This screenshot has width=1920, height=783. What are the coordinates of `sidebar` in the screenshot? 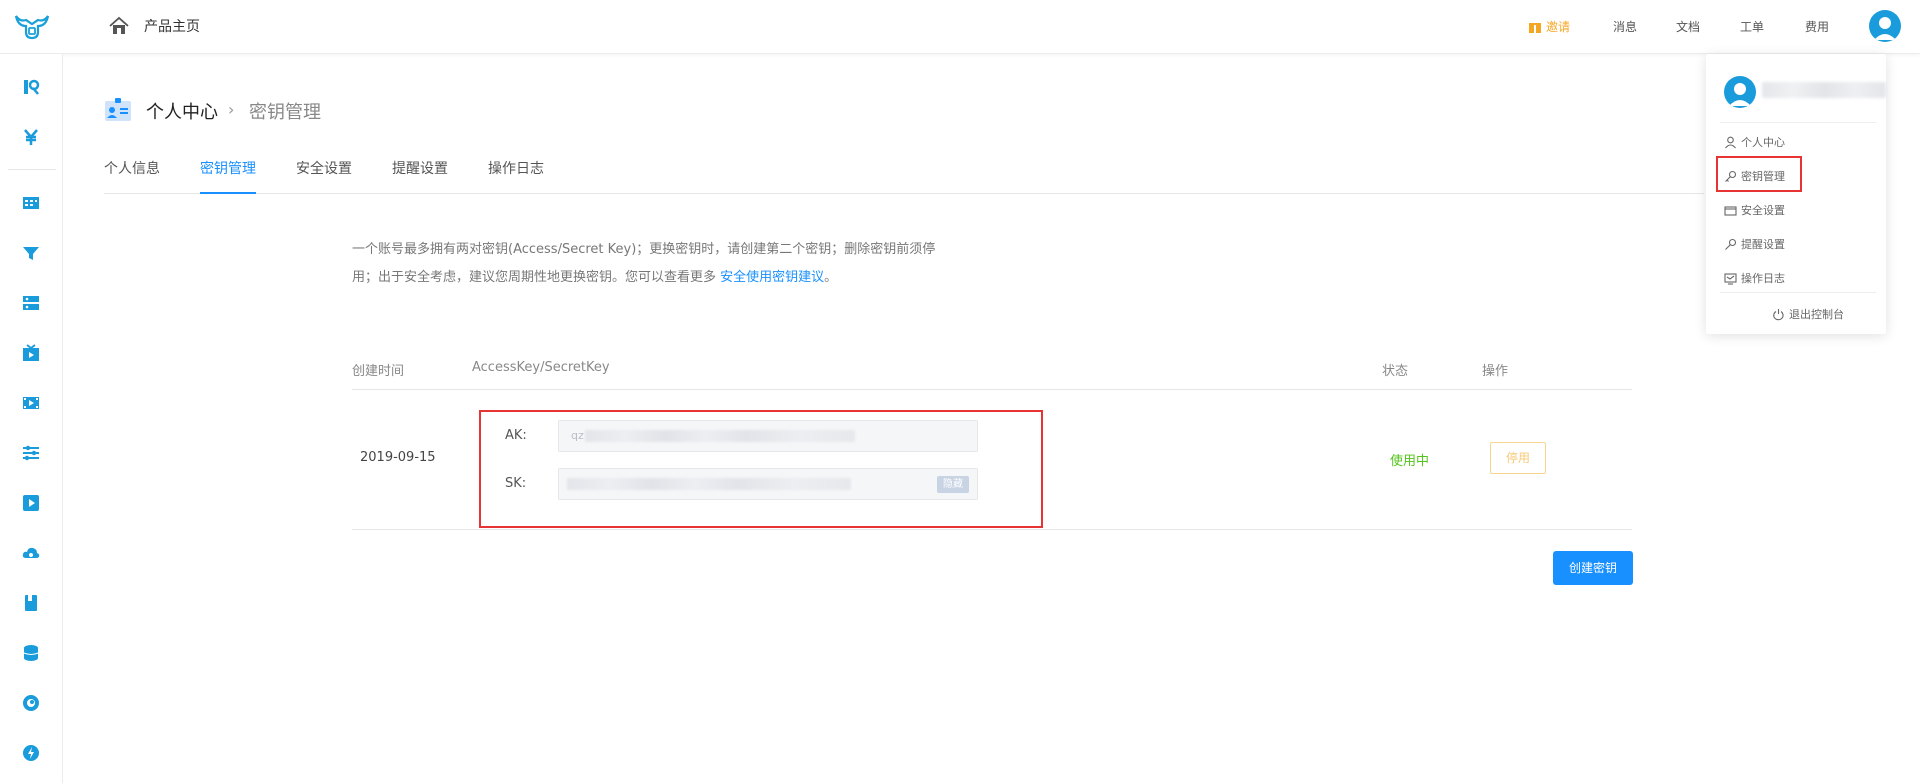 It's located at (31, 418).